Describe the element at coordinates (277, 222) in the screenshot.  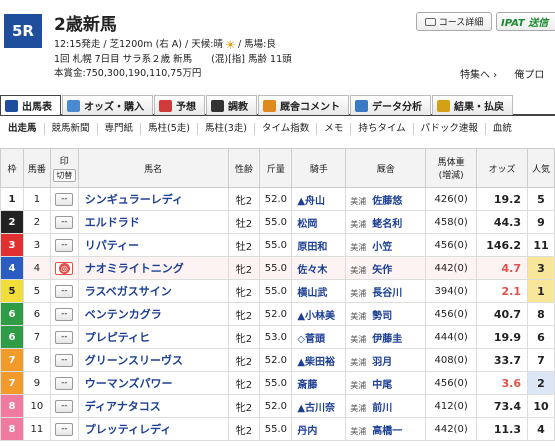
I see `table-row: 2 2 -- エルドラド 牡2 55.0 松岡 美浦 蛯名利 458(0) 44.3 9` at that location.